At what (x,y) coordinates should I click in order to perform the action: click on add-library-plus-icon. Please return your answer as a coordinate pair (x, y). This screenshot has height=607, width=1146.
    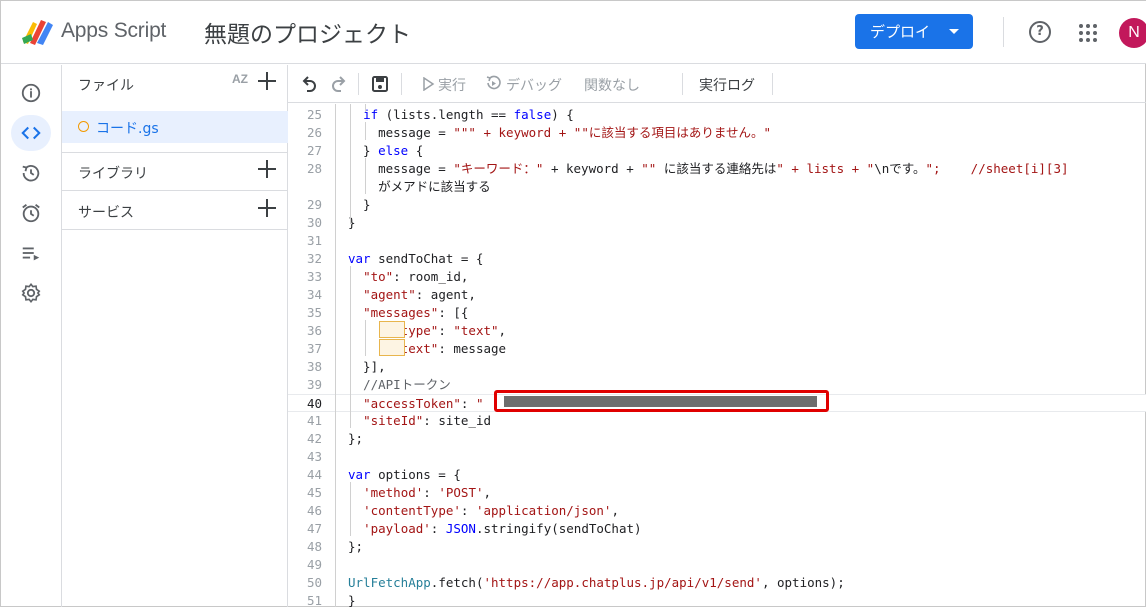
    Looking at the image, I should click on (267, 169).